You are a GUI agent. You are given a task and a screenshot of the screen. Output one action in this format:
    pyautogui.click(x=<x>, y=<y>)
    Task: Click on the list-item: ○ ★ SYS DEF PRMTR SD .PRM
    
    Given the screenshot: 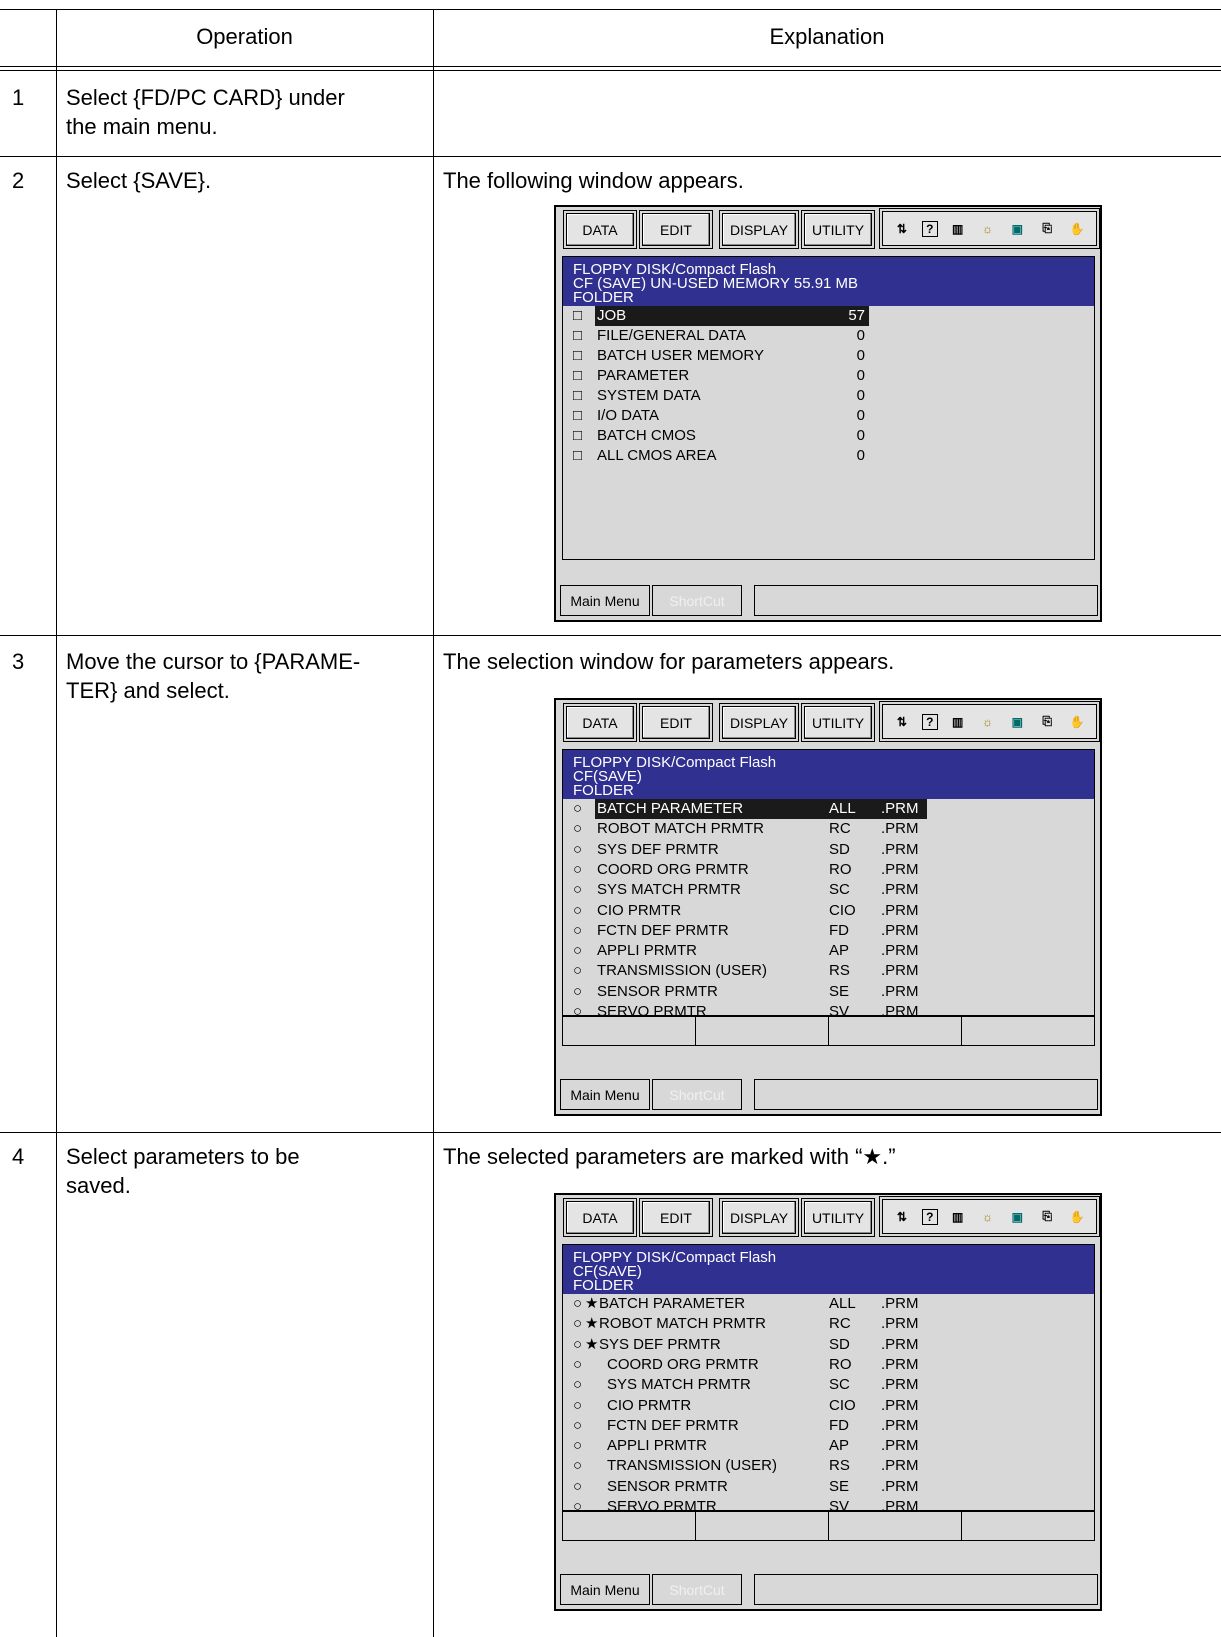 What is the action you would take?
    pyautogui.click(x=828, y=1345)
    